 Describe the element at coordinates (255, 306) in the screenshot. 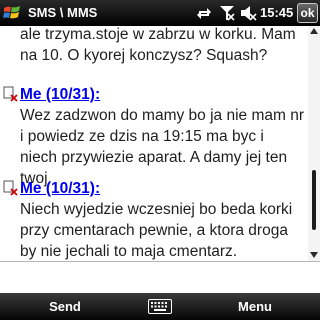

I see `menu-button: Menu` at that location.